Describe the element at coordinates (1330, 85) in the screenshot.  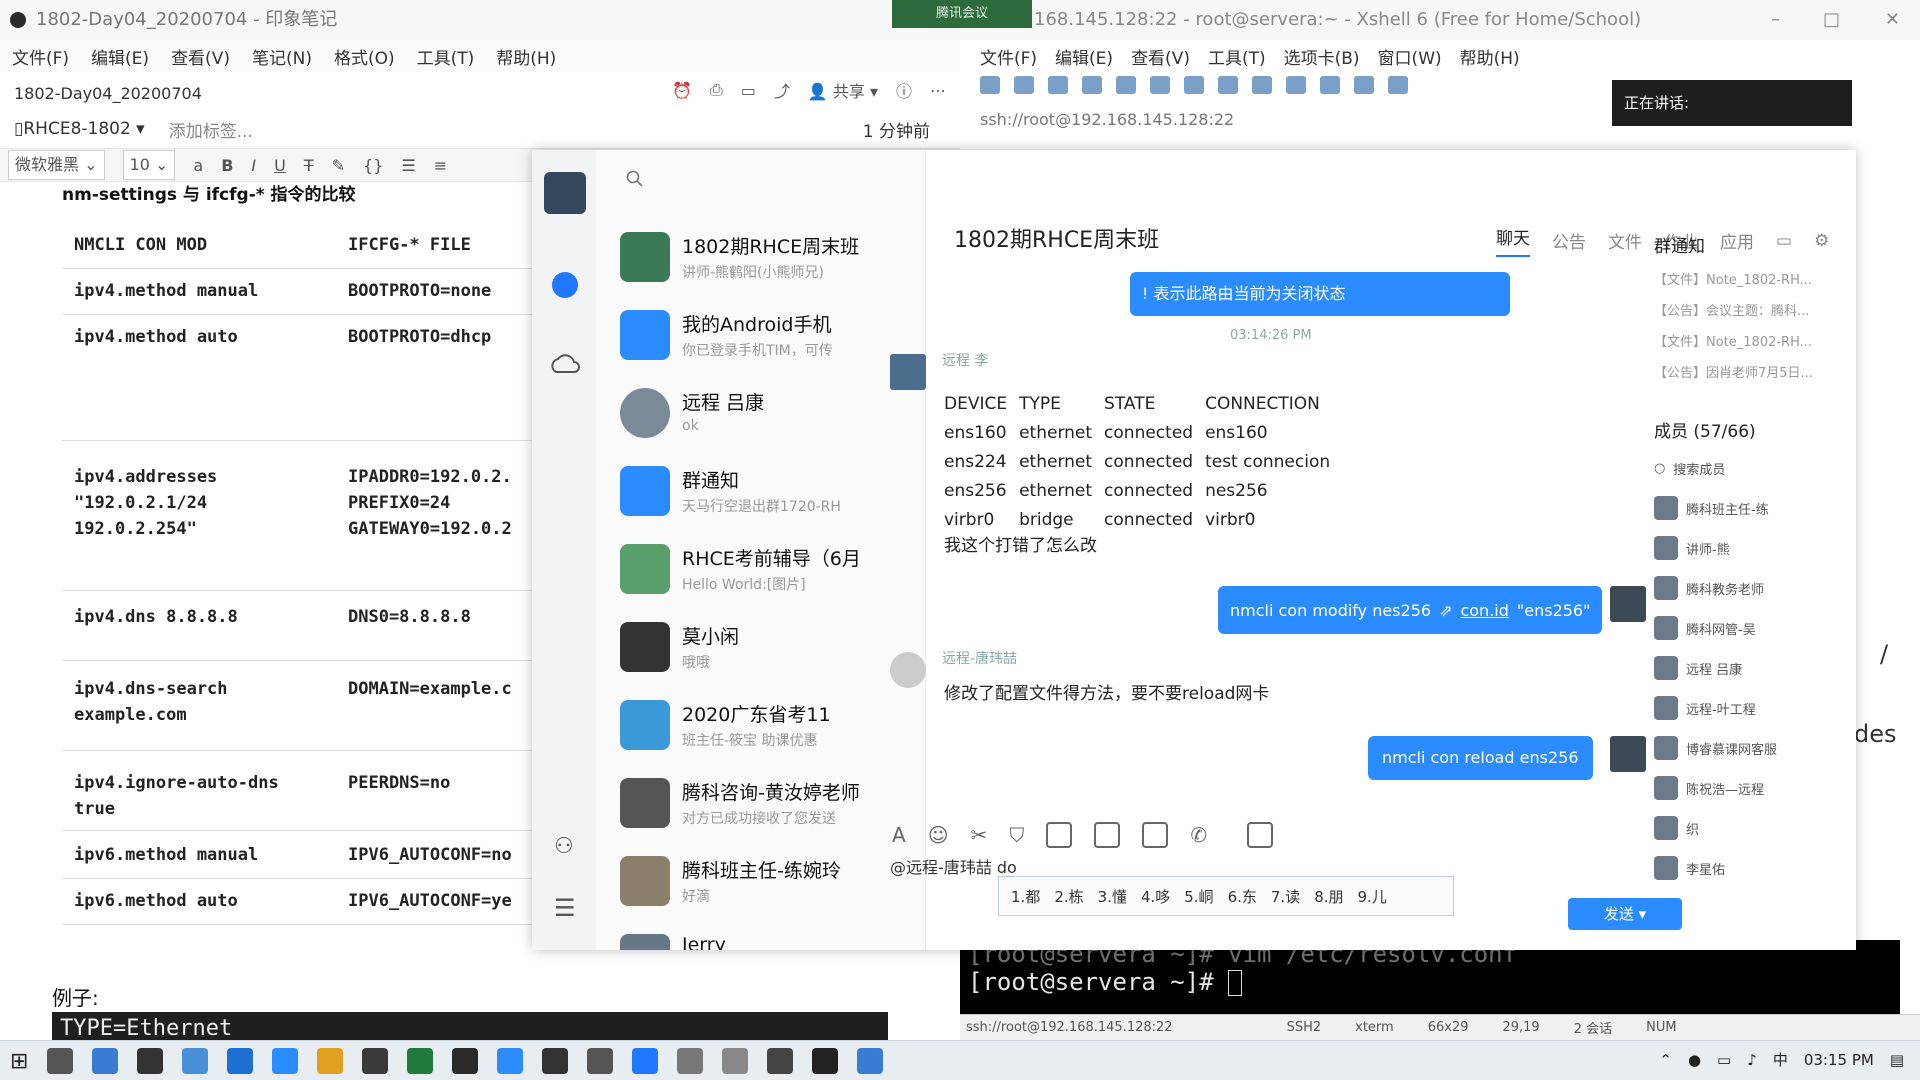
I see `transfer-icon` at that location.